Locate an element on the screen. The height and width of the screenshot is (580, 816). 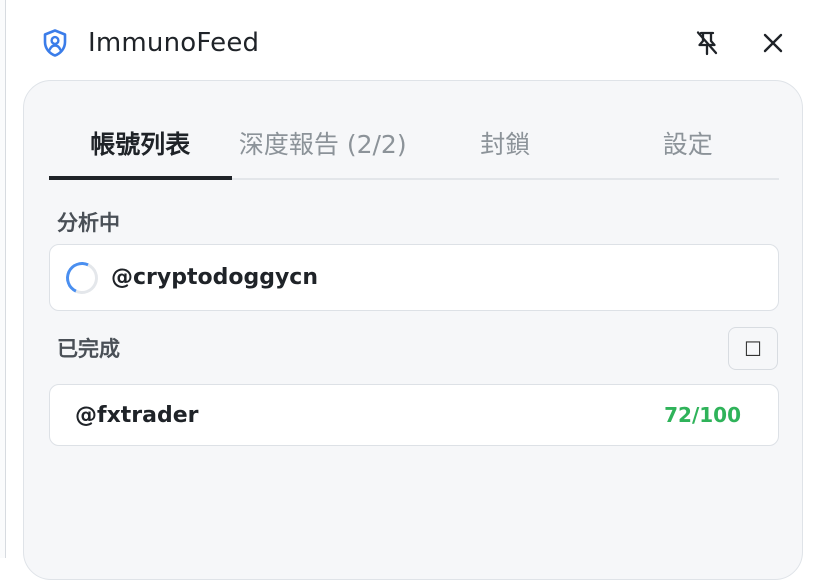
analyzing-account-row: @cryptodoggycn is located at coordinates (414, 277).